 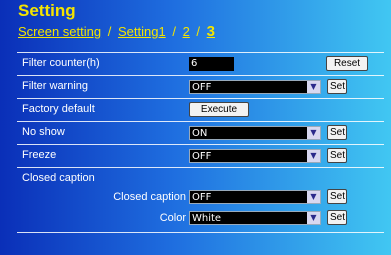 I want to click on closed-caption-value: OFF, so click(x=202, y=197).